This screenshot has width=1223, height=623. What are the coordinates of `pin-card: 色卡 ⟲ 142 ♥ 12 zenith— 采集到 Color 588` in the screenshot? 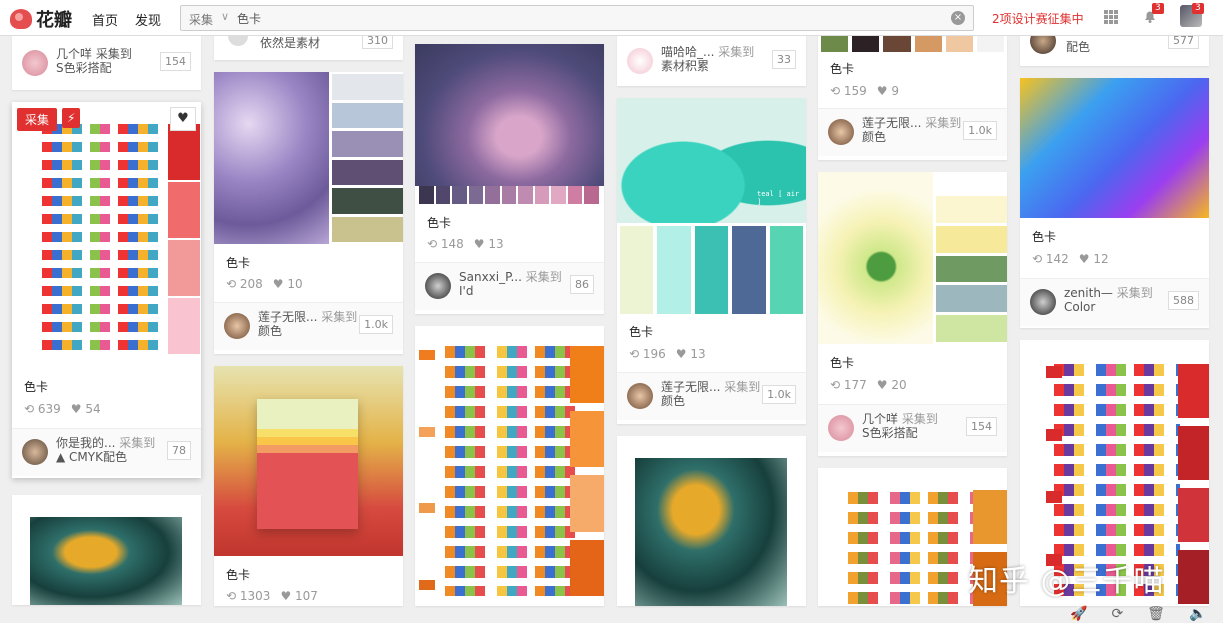 It's located at (1114, 203).